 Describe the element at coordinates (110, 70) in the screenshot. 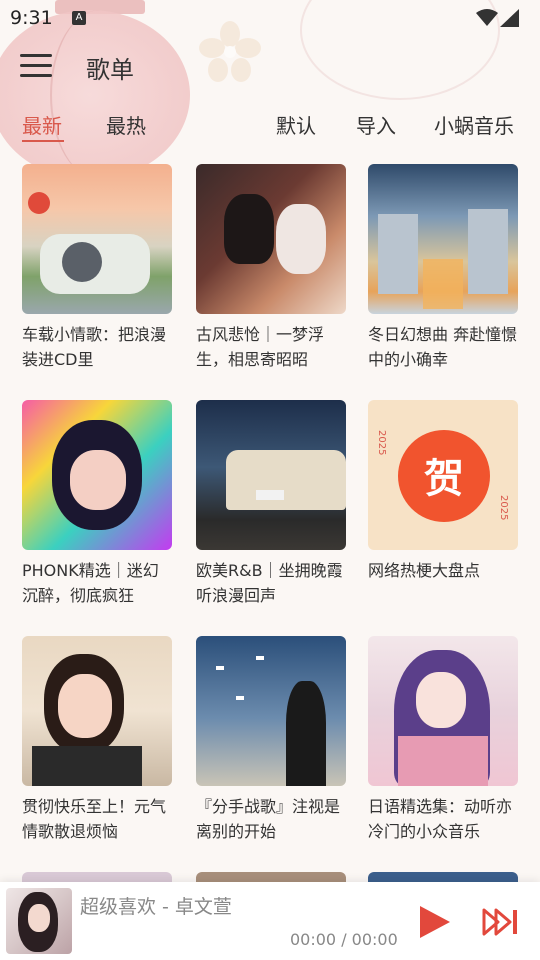

I see `page-title: 歌单` at that location.